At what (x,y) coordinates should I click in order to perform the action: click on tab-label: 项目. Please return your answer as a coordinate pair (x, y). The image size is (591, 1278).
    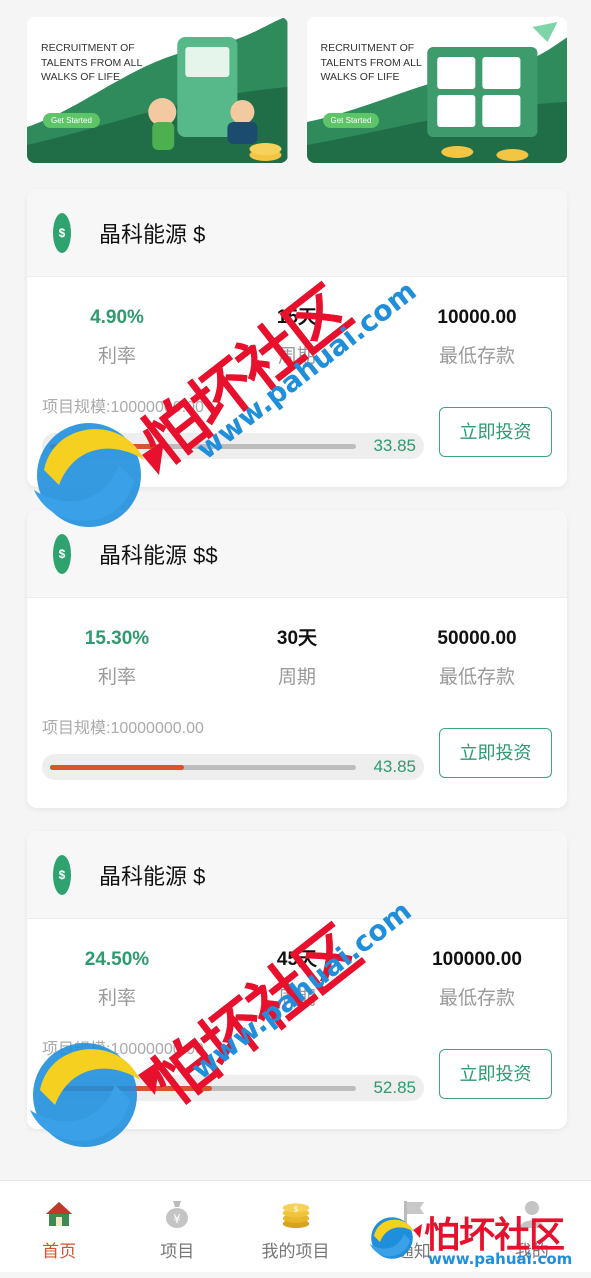
    Looking at the image, I should click on (177, 1251).